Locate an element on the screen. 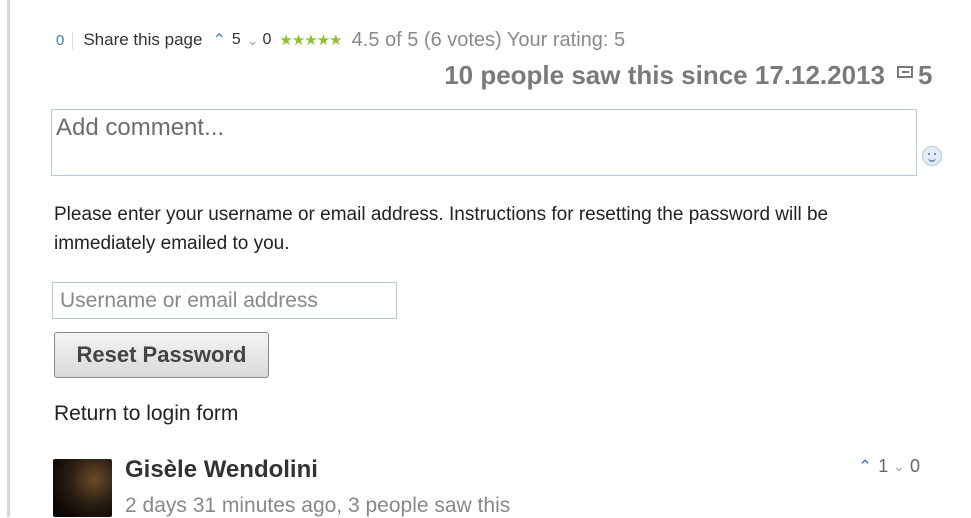 The image size is (971, 518). comment-vote: ⌃ 1 ⌄ 0 is located at coordinates (889, 466).